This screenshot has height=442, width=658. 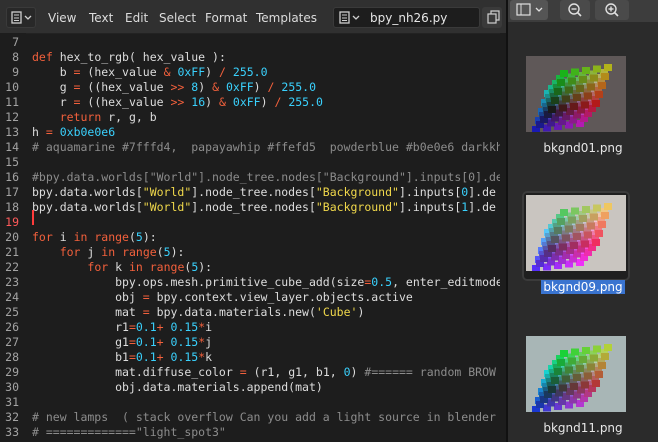 I want to click on zoom-in-button, so click(x=612, y=10).